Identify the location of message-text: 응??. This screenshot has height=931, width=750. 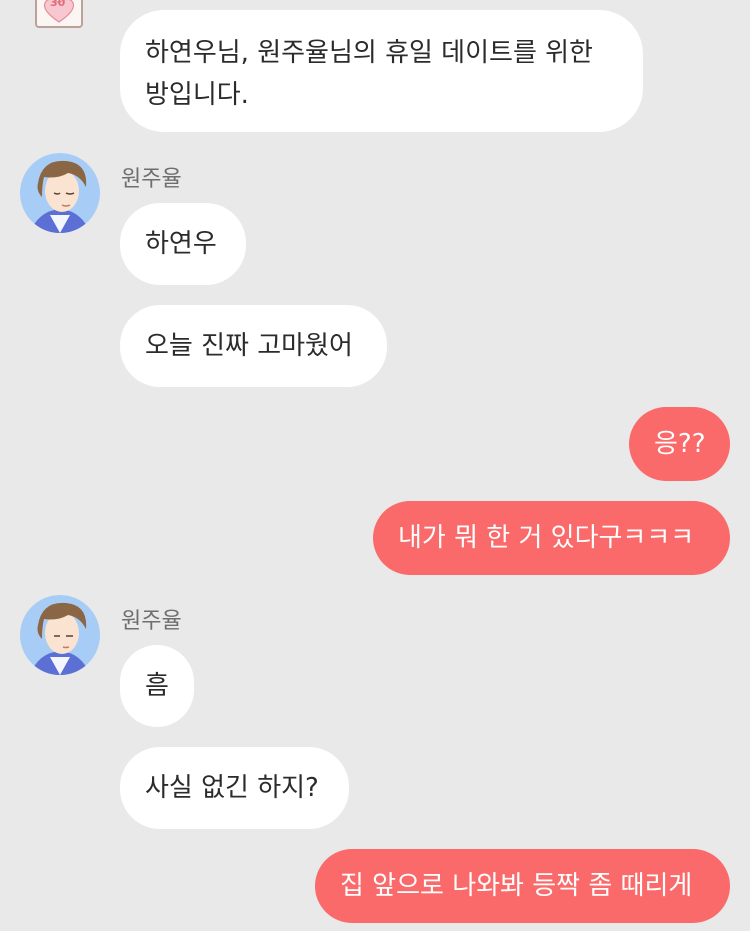
(680, 443).